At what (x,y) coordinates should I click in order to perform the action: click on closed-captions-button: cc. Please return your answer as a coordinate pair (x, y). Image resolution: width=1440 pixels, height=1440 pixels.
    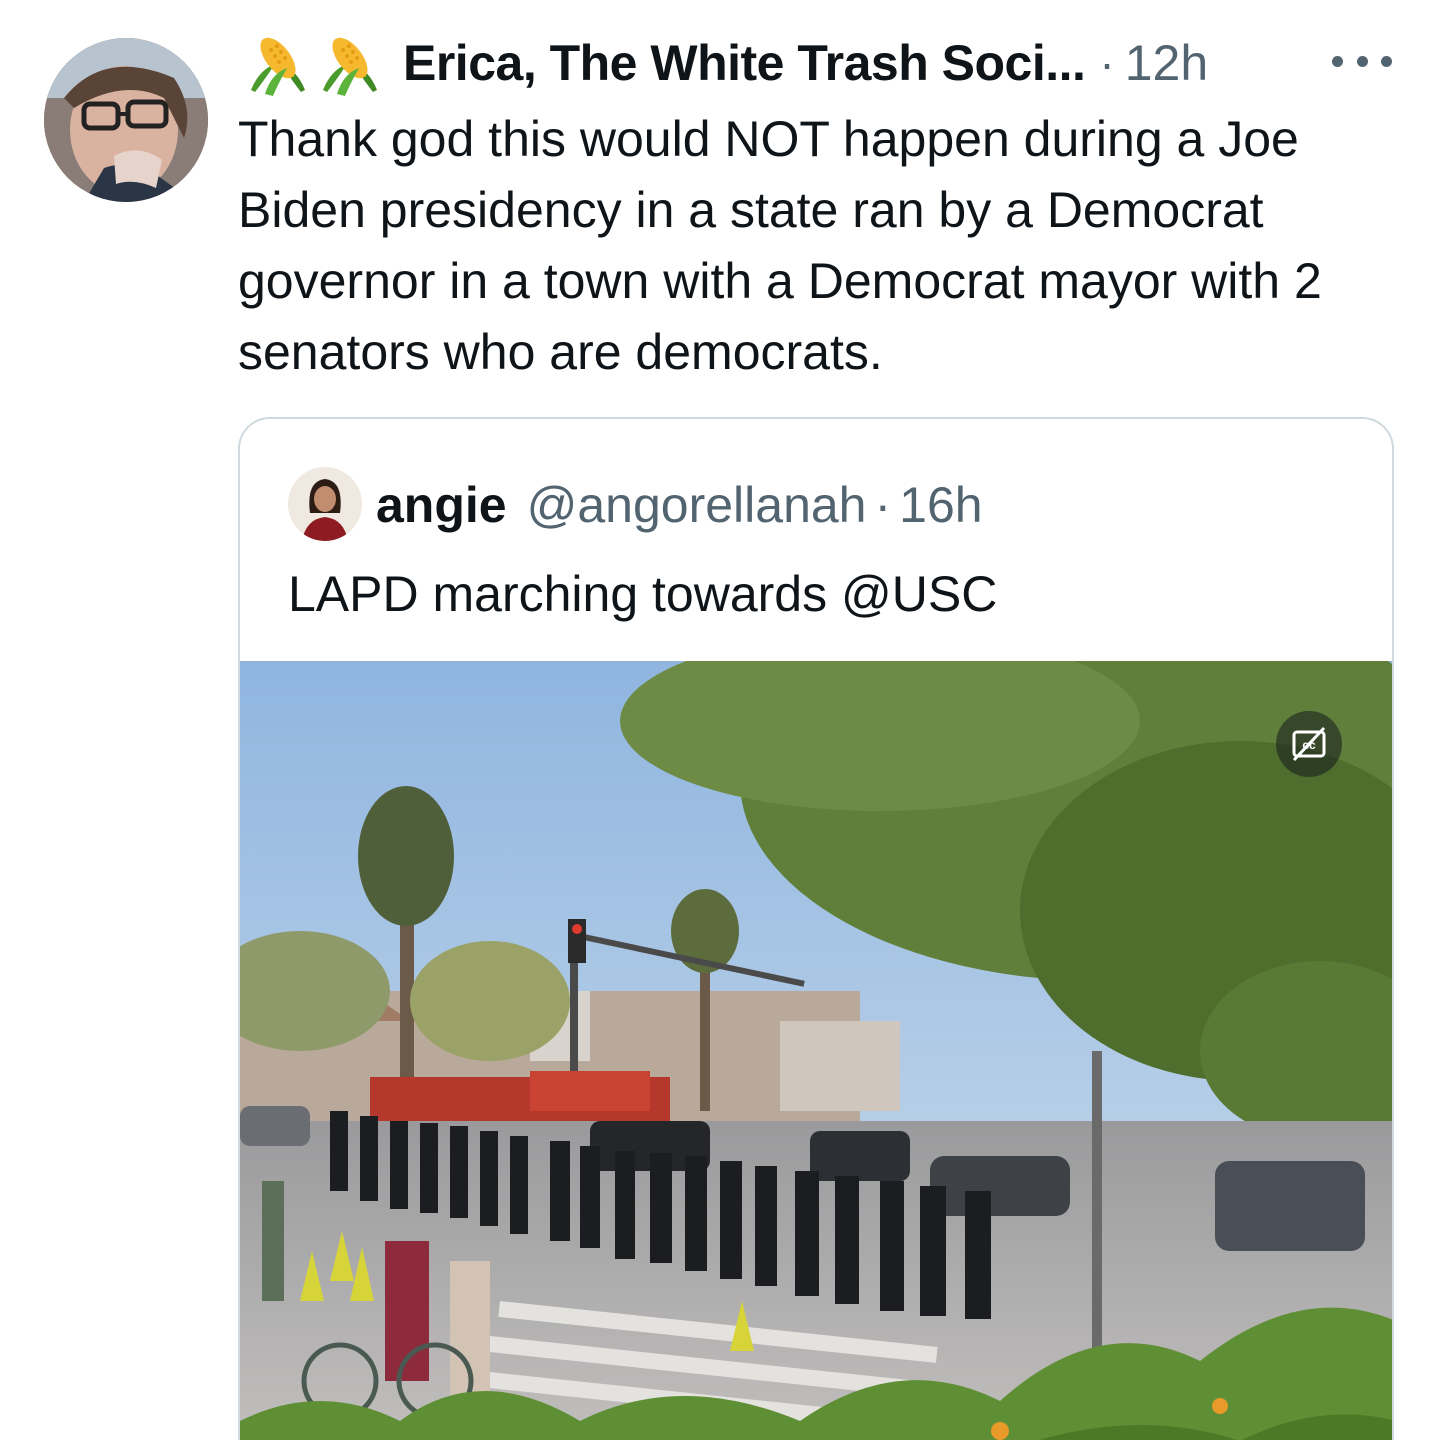
    Looking at the image, I should click on (1309, 744).